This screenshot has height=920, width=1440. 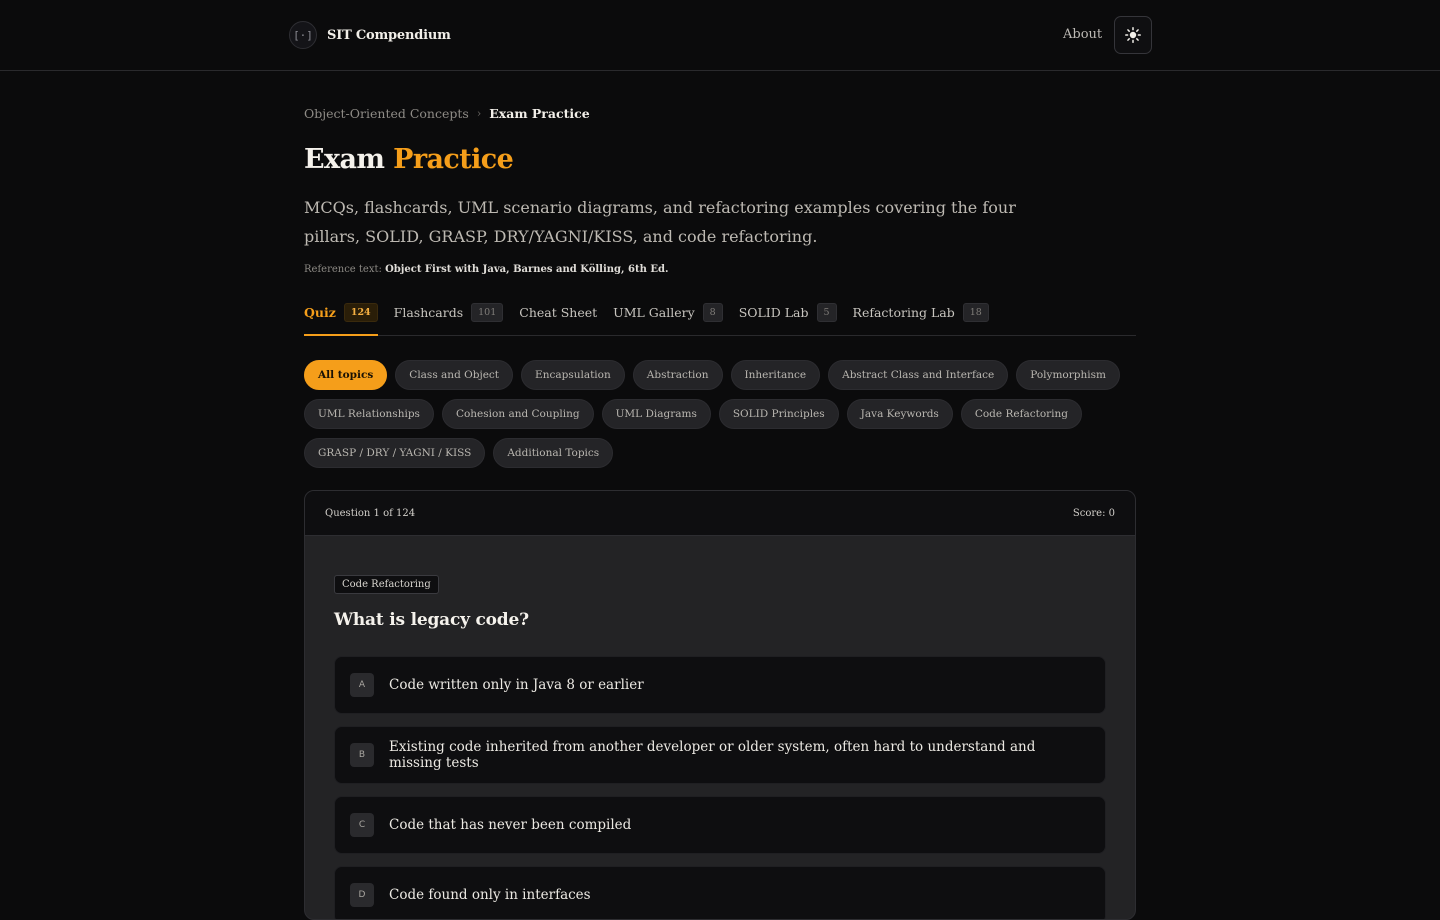 I want to click on tab-flashcards: Flashcards 101, so click(x=449, y=312).